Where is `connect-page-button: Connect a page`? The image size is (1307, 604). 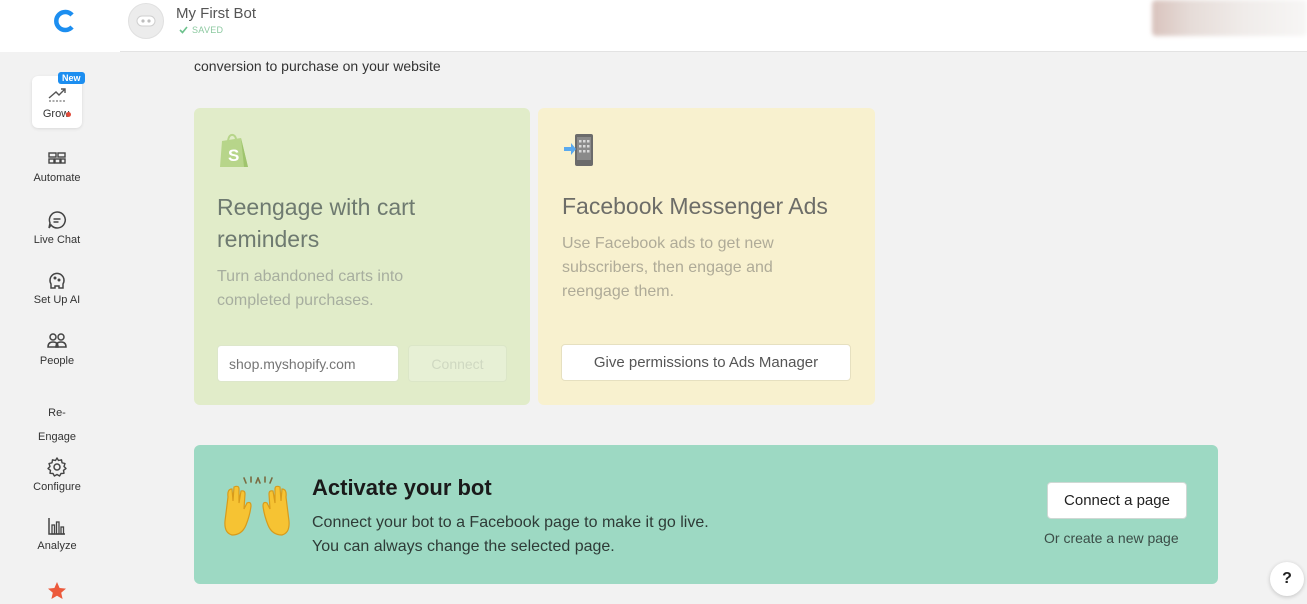 connect-page-button: Connect a page is located at coordinates (1117, 500).